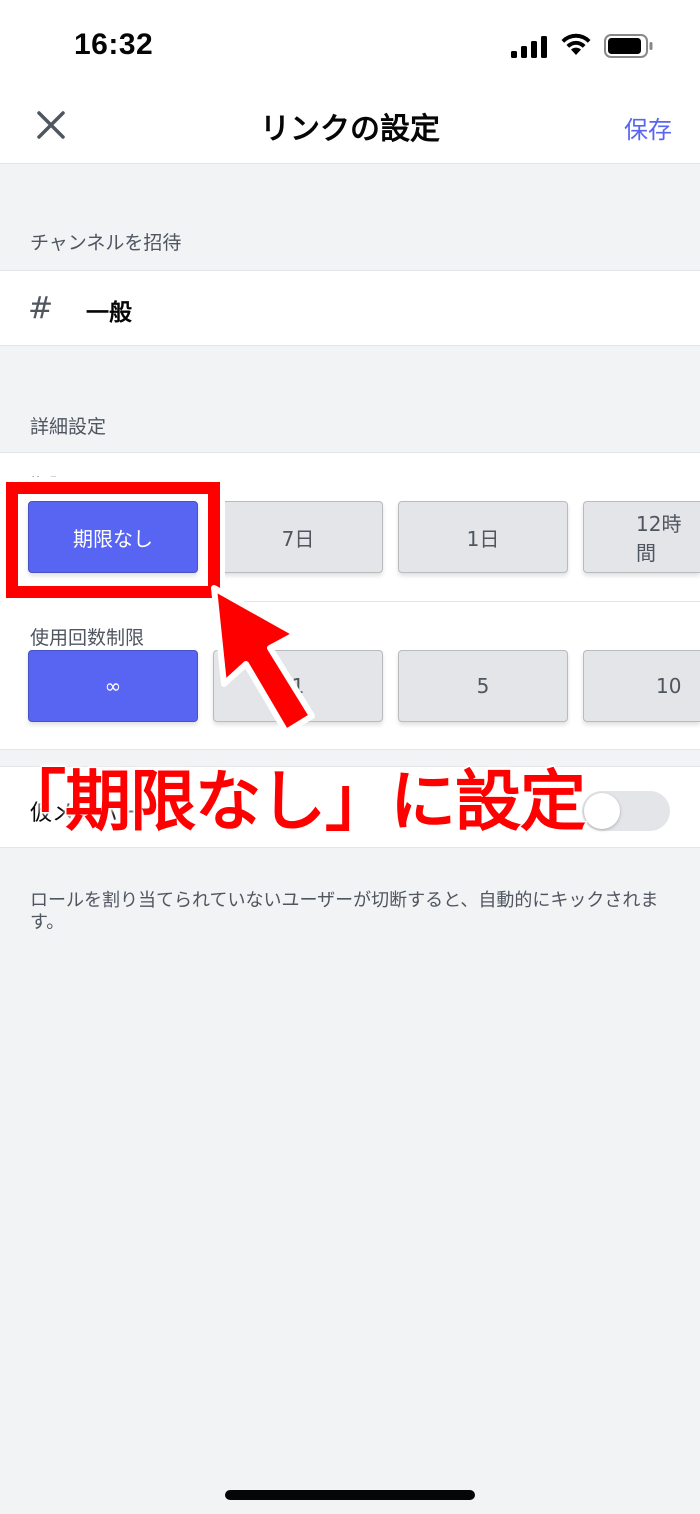  Describe the element at coordinates (648, 127) in the screenshot. I see `save-button: 保存` at that location.